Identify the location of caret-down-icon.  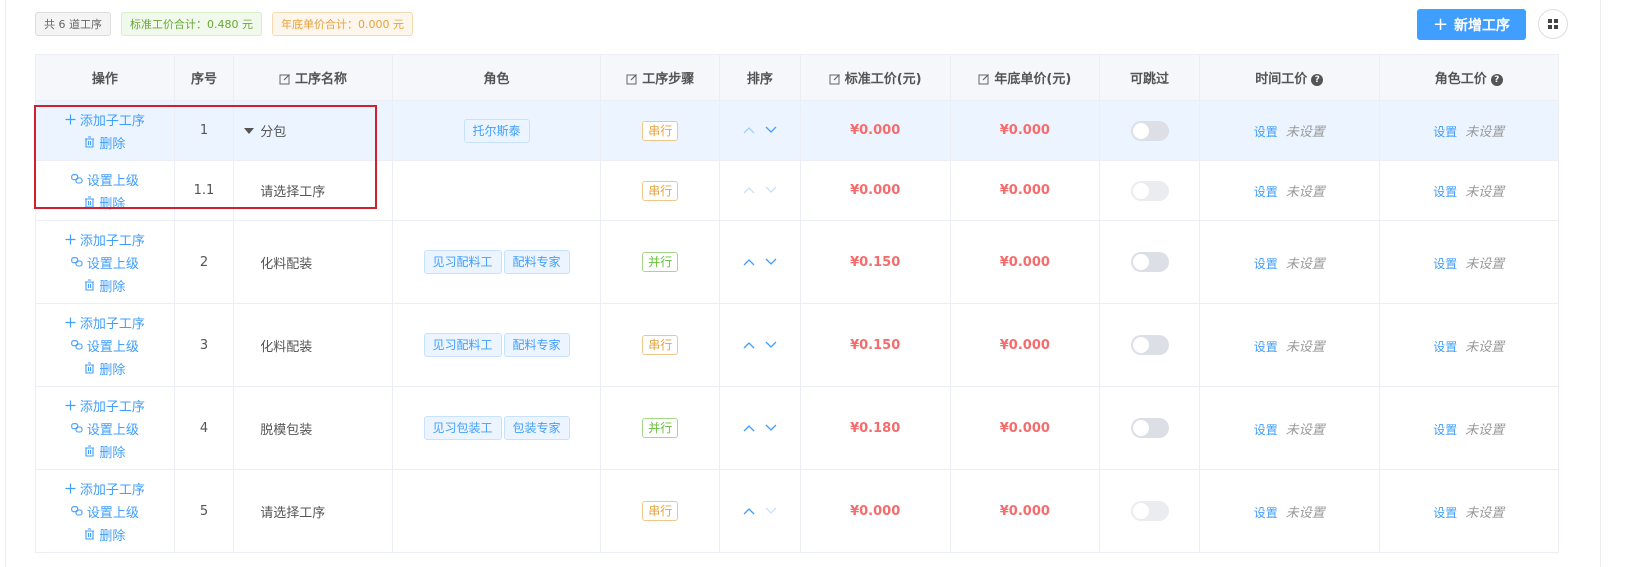
(249, 131).